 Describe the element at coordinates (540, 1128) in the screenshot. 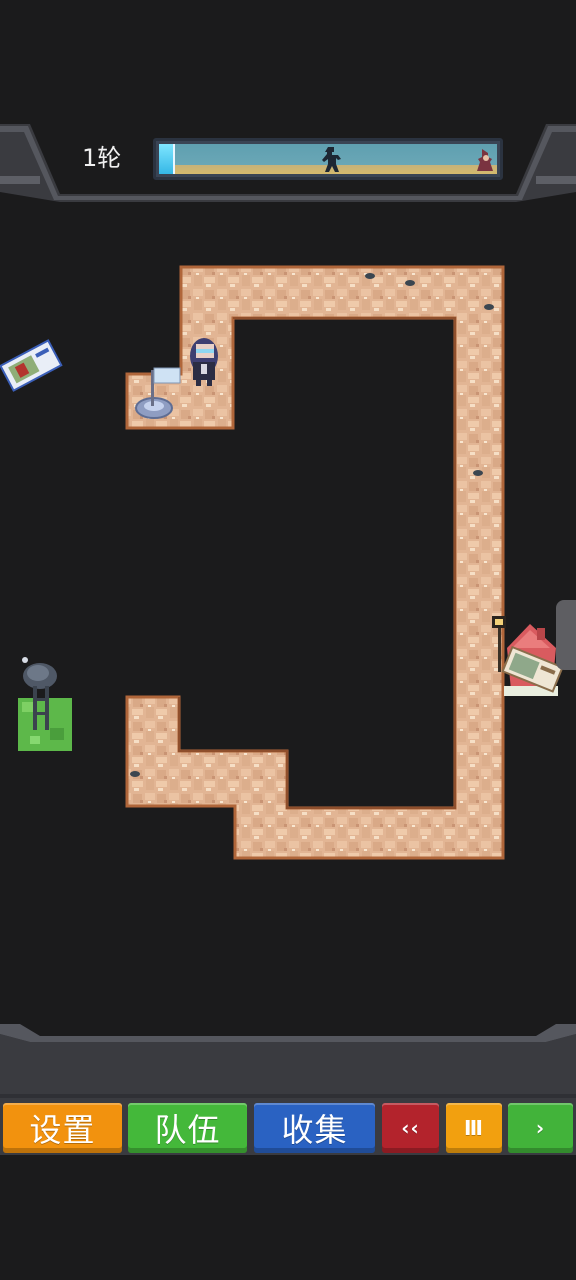

I see `speed-up-button: ›` at that location.